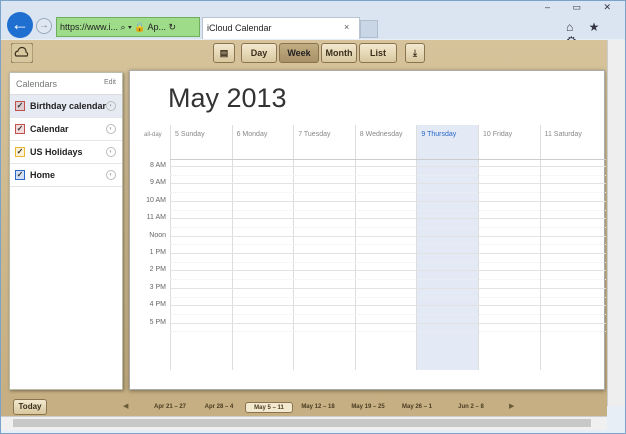 The width and height of the screenshot is (626, 434). I want to click on hour-label: 9 AM, so click(158, 183).